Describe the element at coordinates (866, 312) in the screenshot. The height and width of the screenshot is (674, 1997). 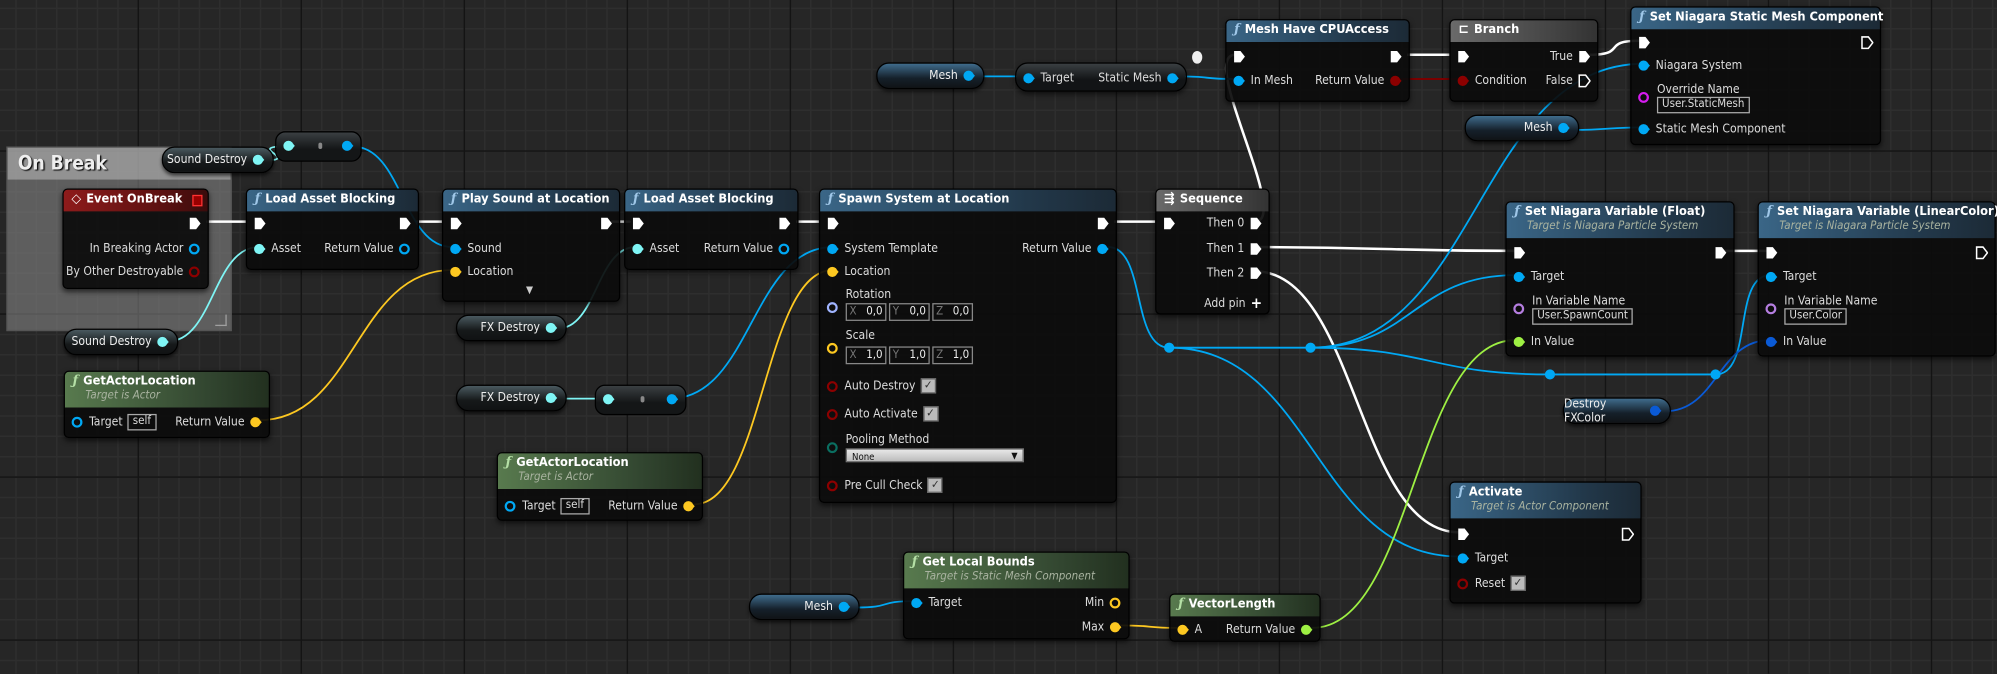
I see `x-field: X 0,0` at that location.